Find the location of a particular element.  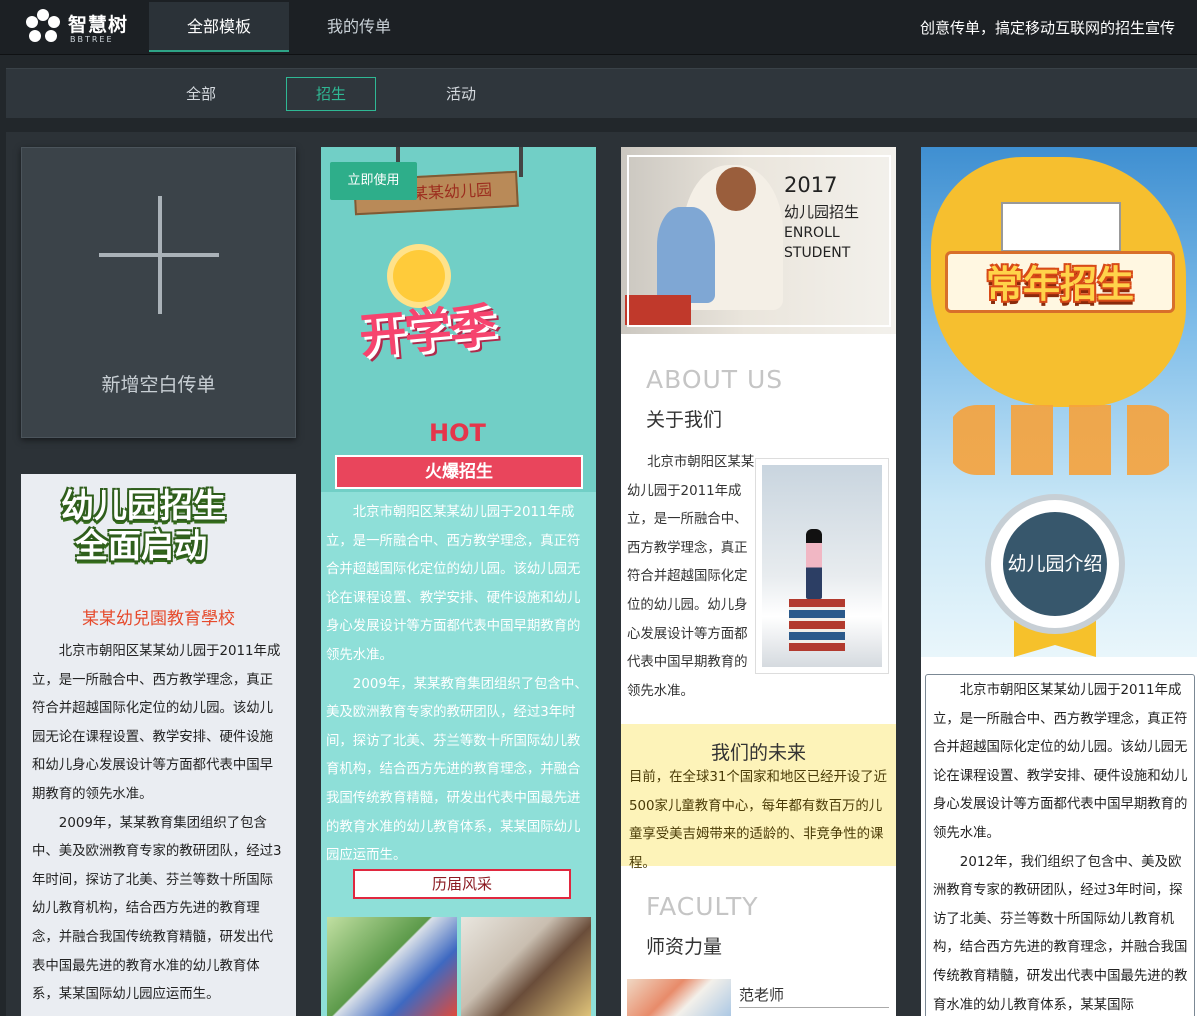

card3-future-title: 我们的未来 is located at coordinates (758, 753).